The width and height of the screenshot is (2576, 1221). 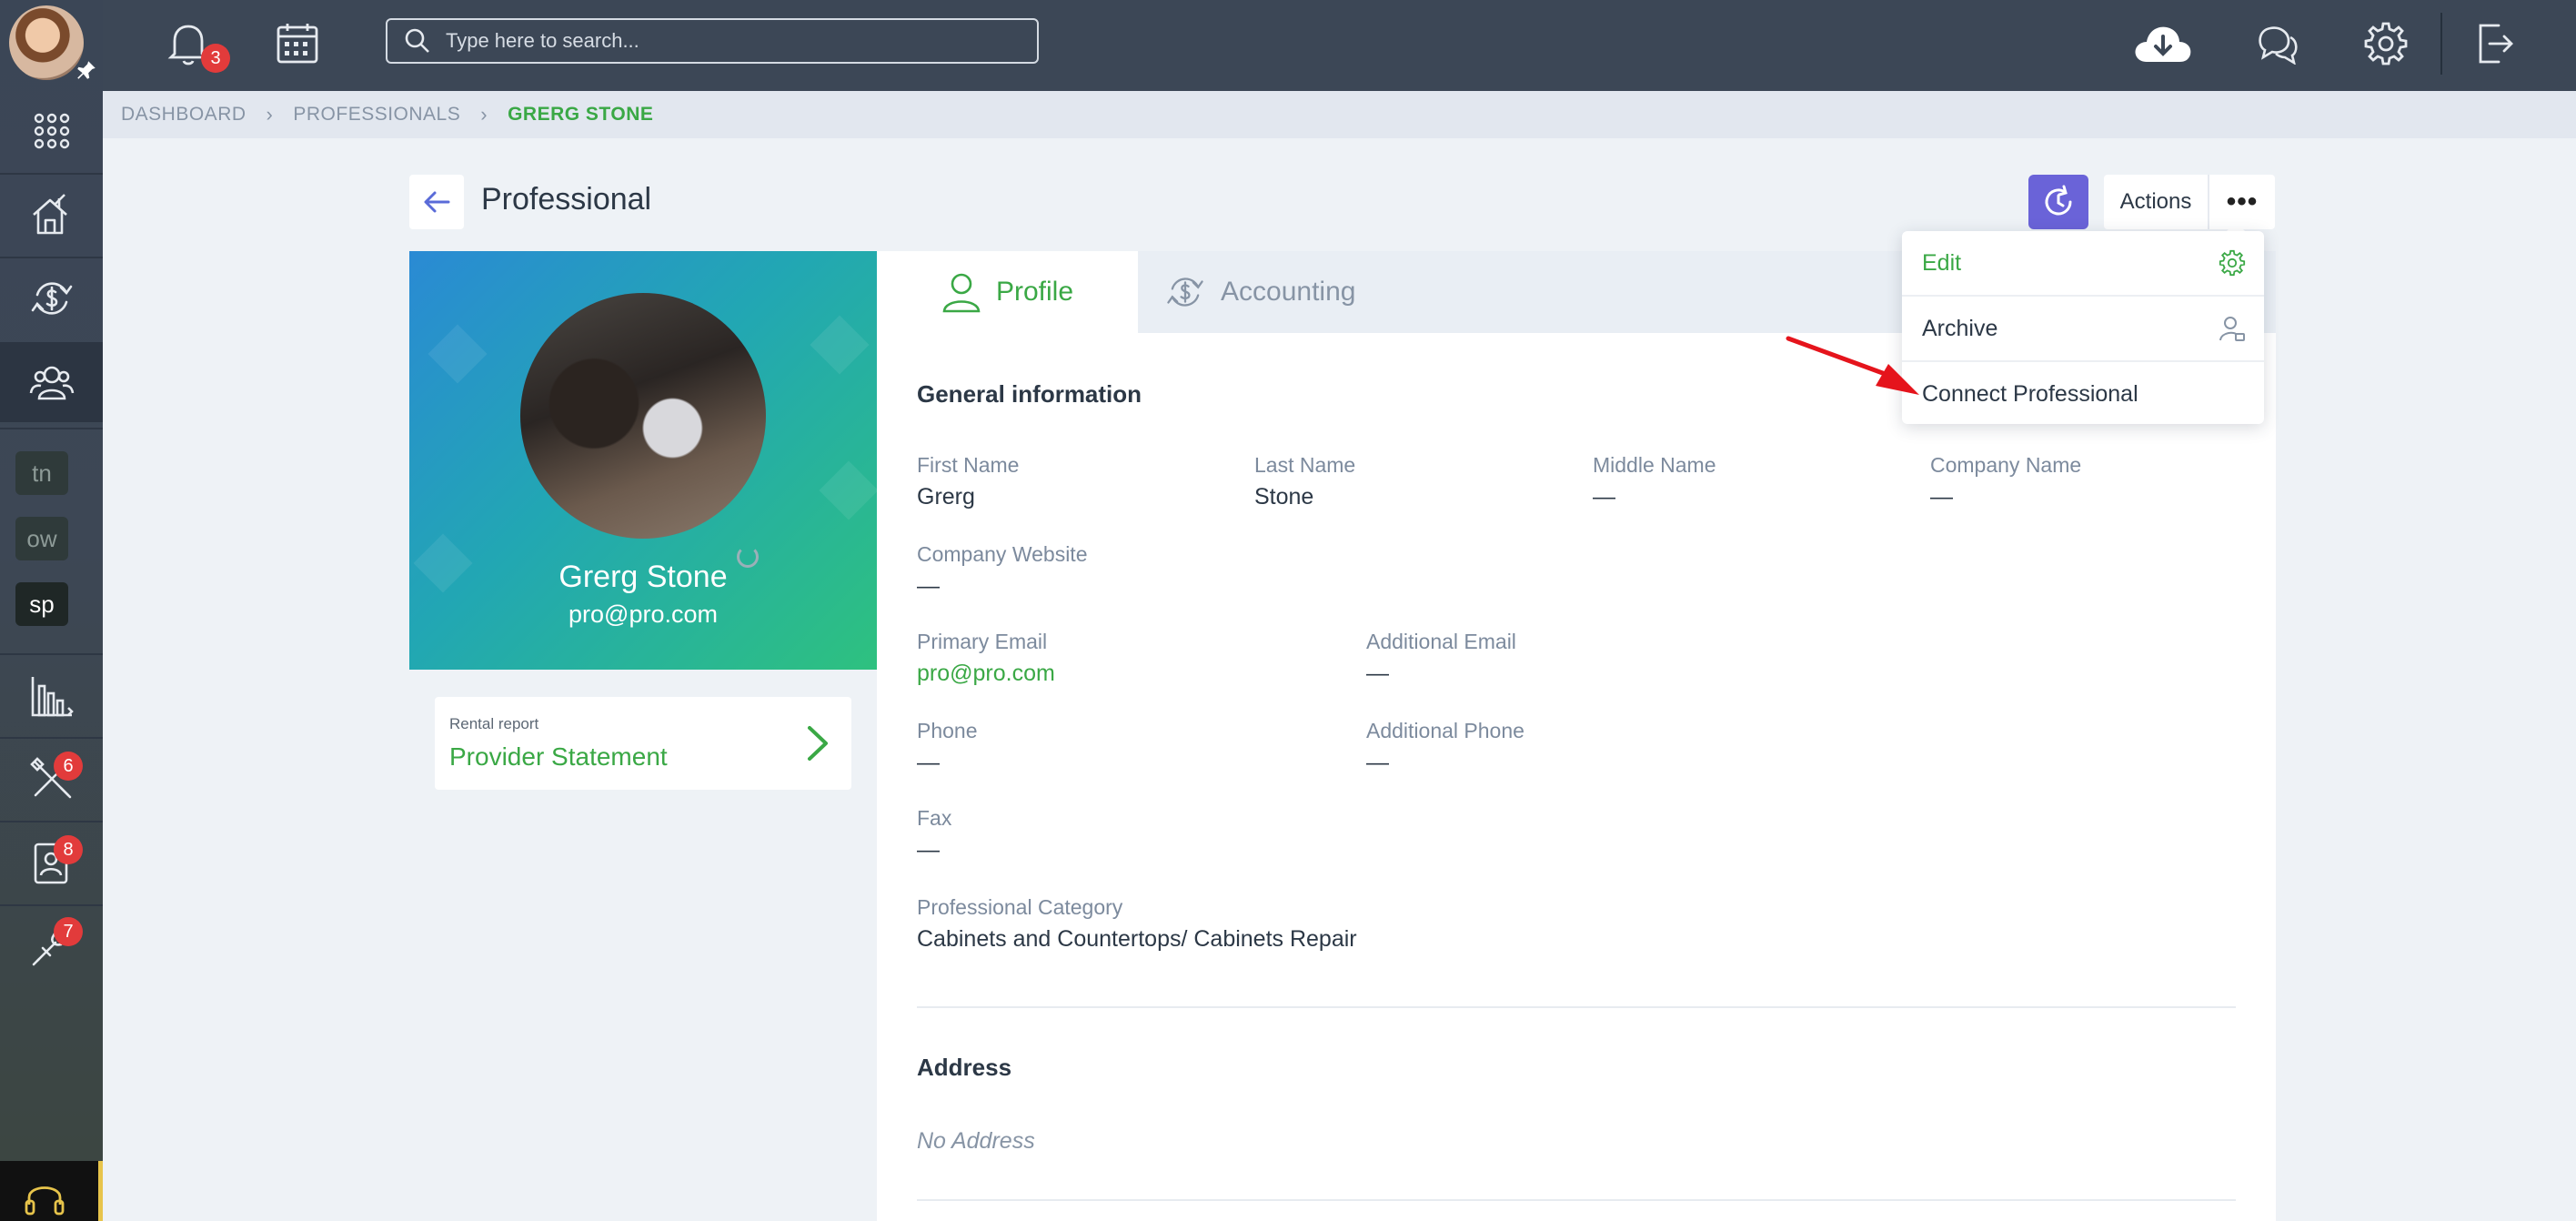 I want to click on topbar-separator, so click(x=2441, y=44).